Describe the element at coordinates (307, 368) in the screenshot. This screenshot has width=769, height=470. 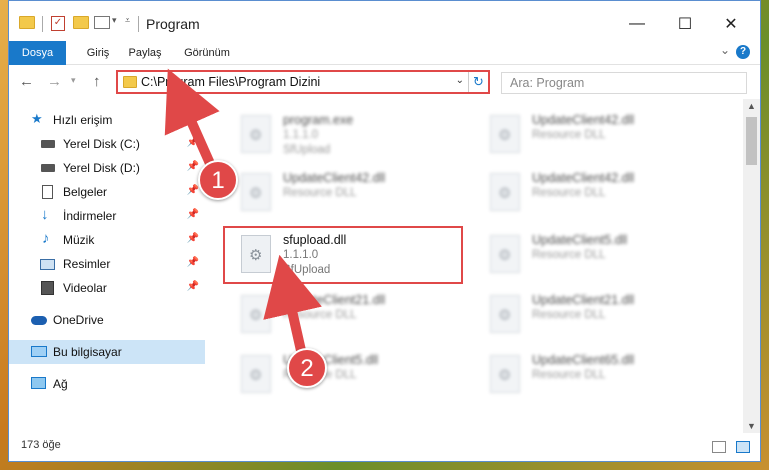
I see `step-badge-2: 2` at that location.